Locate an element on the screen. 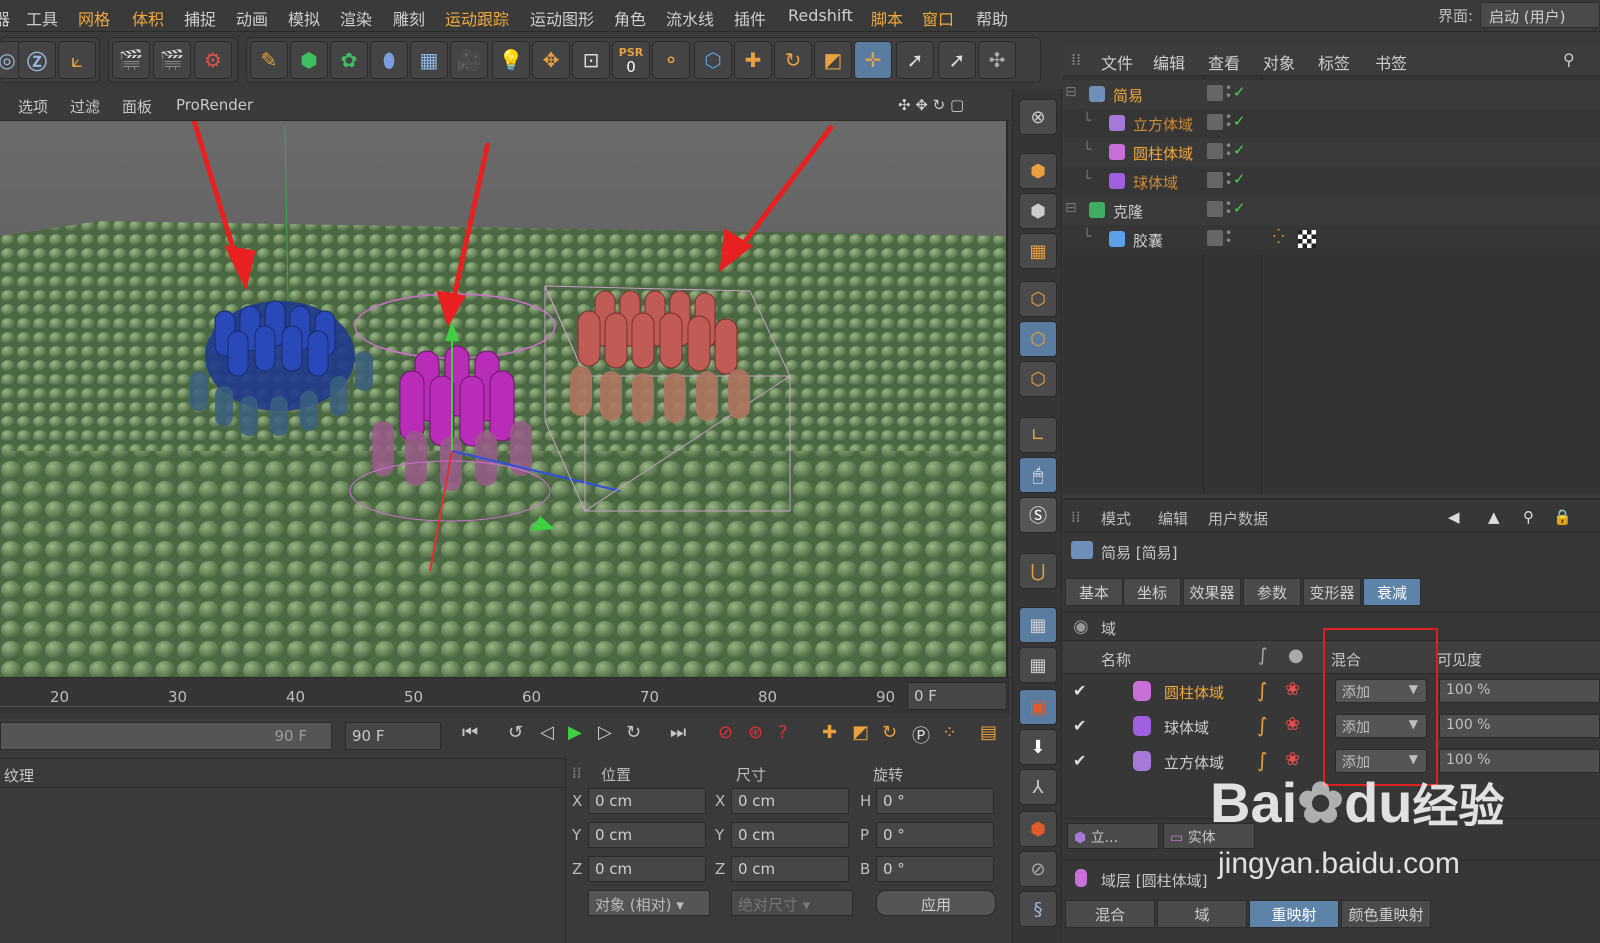 The width and height of the screenshot is (1600, 943). render-view-icon: 🎬 is located at coordinates (131, 60).